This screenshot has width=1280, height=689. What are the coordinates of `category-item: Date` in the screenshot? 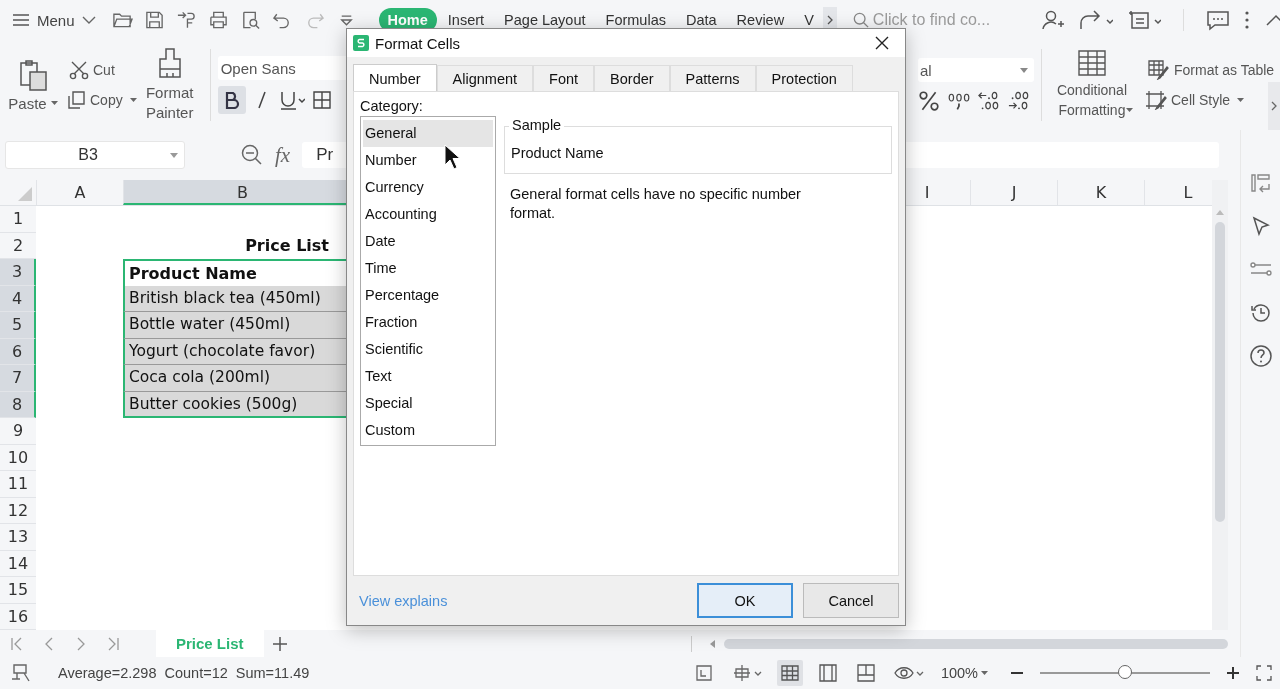 It's located at (428, 241).